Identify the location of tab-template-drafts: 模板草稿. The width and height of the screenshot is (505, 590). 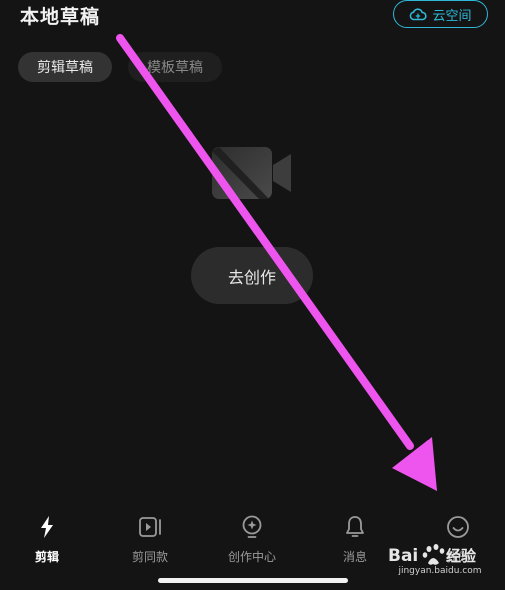
(175, 67).